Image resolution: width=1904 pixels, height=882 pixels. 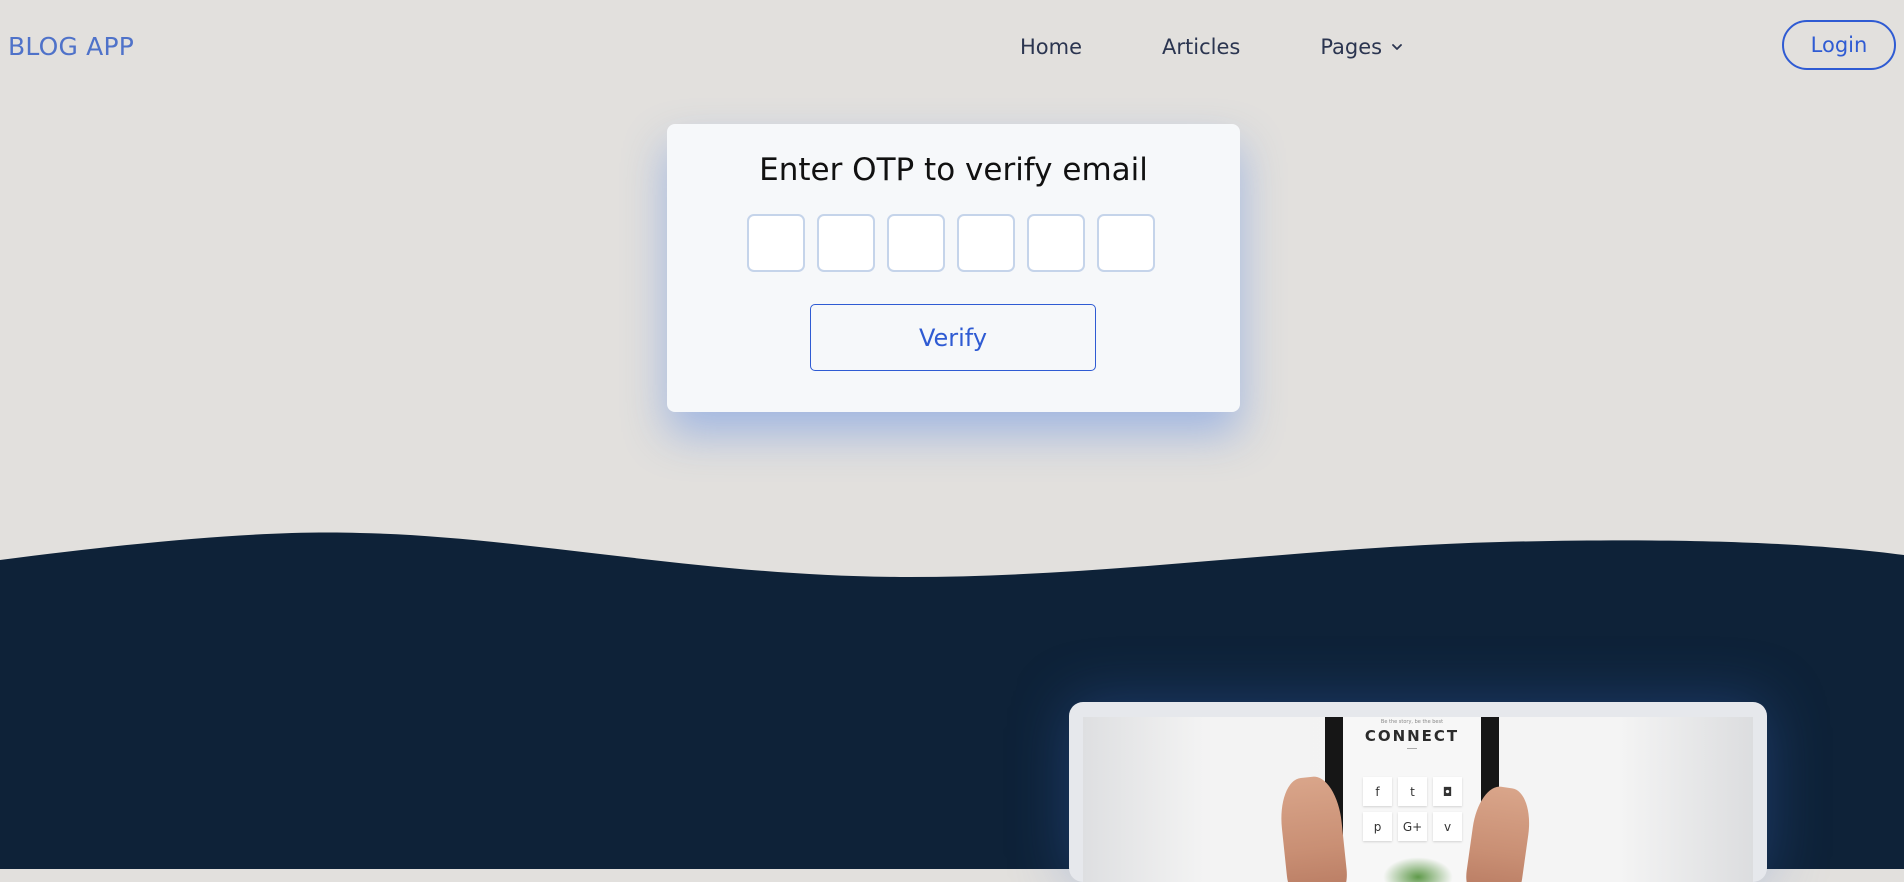 What do you see at coordinates (1377, 791) in the screenshot?
I see `facebook-icon: f` at bounding box center [1377, 791].